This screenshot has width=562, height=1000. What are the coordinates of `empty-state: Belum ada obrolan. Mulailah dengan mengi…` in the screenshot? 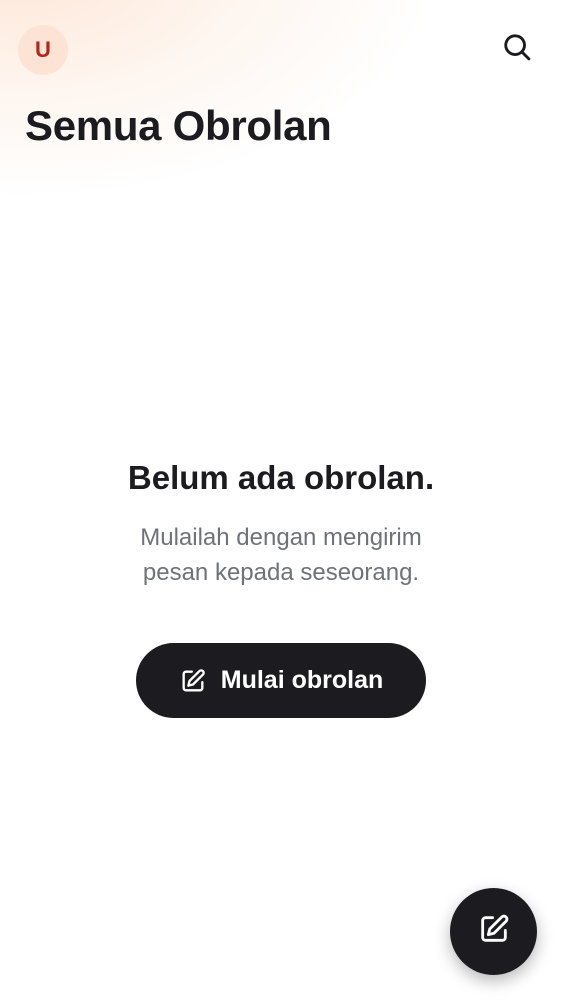 It's located at (281, 524).